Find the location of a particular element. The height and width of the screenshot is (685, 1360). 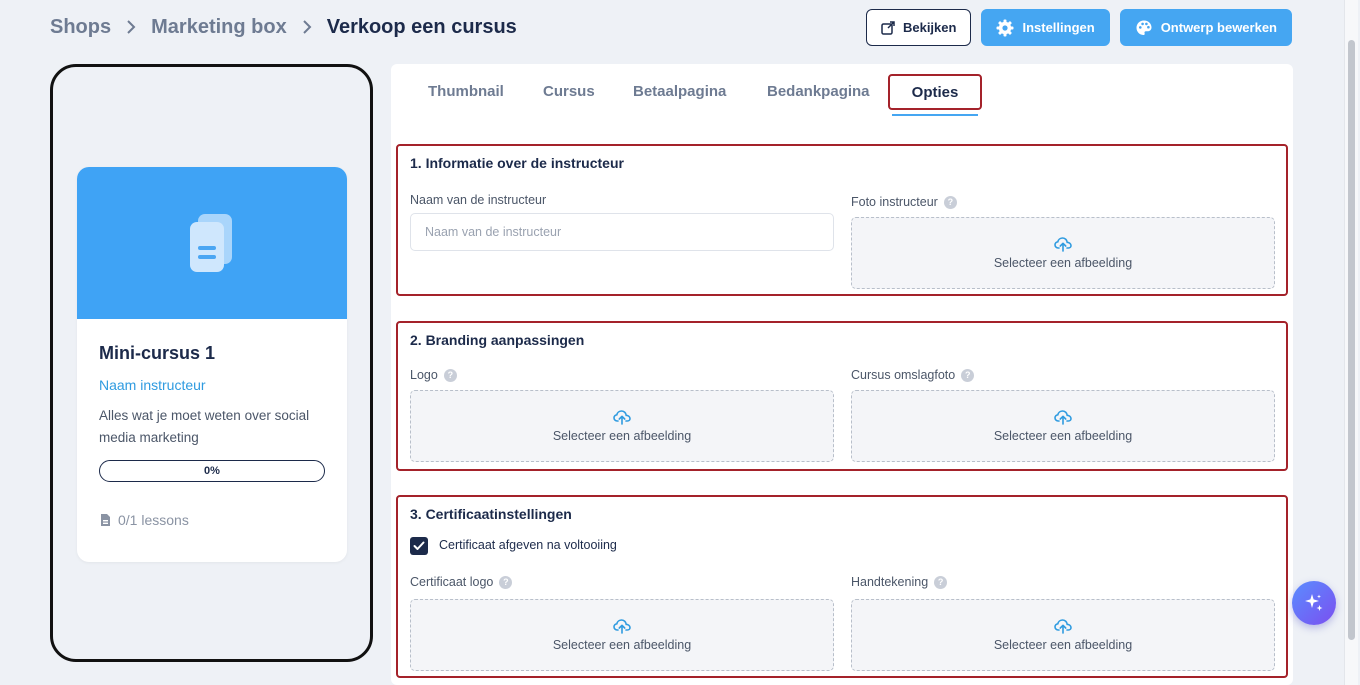

breadcrumb-shops: Shops is located at coordinates (80, 27).